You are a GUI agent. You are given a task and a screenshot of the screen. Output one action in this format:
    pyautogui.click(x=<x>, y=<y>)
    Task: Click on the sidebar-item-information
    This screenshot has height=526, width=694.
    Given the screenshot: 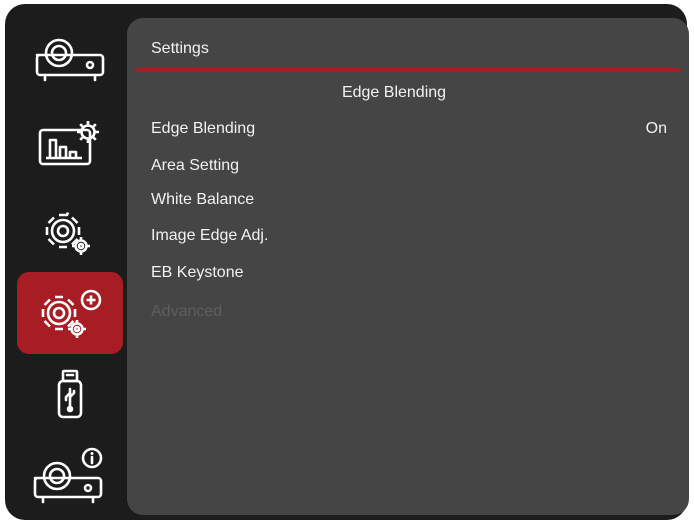 What is the action you would take?
    pyautogui.click(x=70, y=477)
    